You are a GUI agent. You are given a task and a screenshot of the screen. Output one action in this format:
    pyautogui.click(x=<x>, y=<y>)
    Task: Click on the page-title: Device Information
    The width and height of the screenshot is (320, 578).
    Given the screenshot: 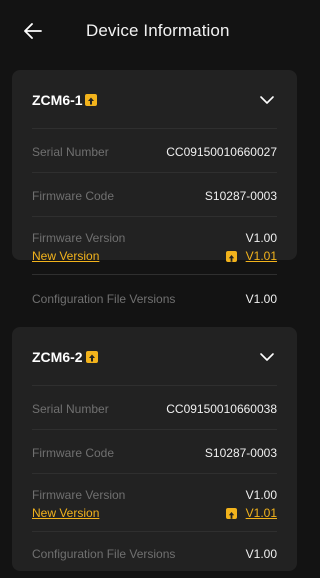 What is the action you would take?
    pyautogui.click(x=158, y=30)
    